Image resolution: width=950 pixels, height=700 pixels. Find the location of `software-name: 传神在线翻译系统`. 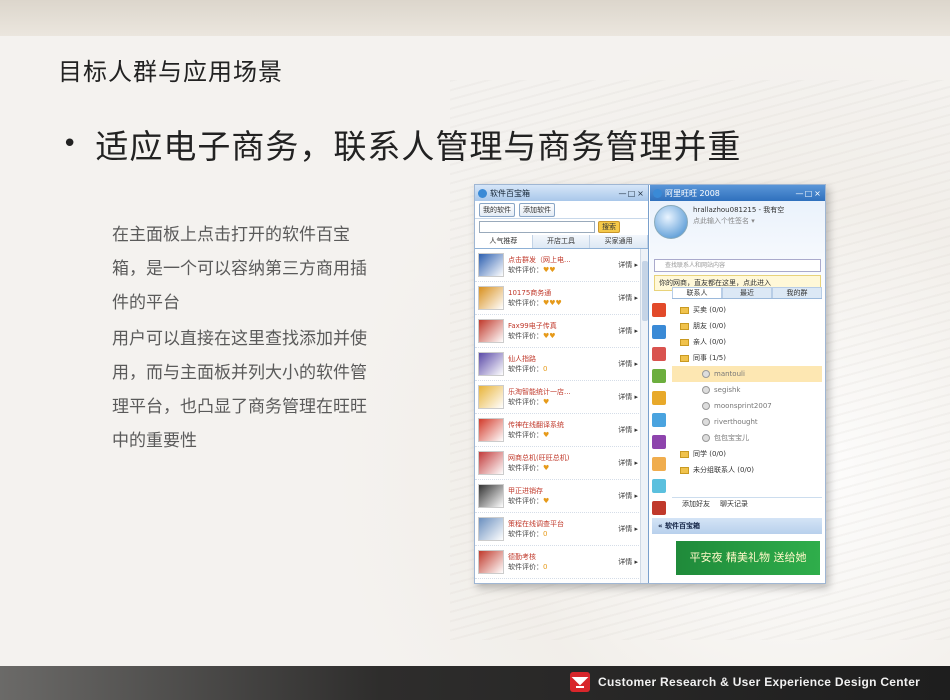

software-name: 传神在线翻译系统 is located at coordinates (563, 425).